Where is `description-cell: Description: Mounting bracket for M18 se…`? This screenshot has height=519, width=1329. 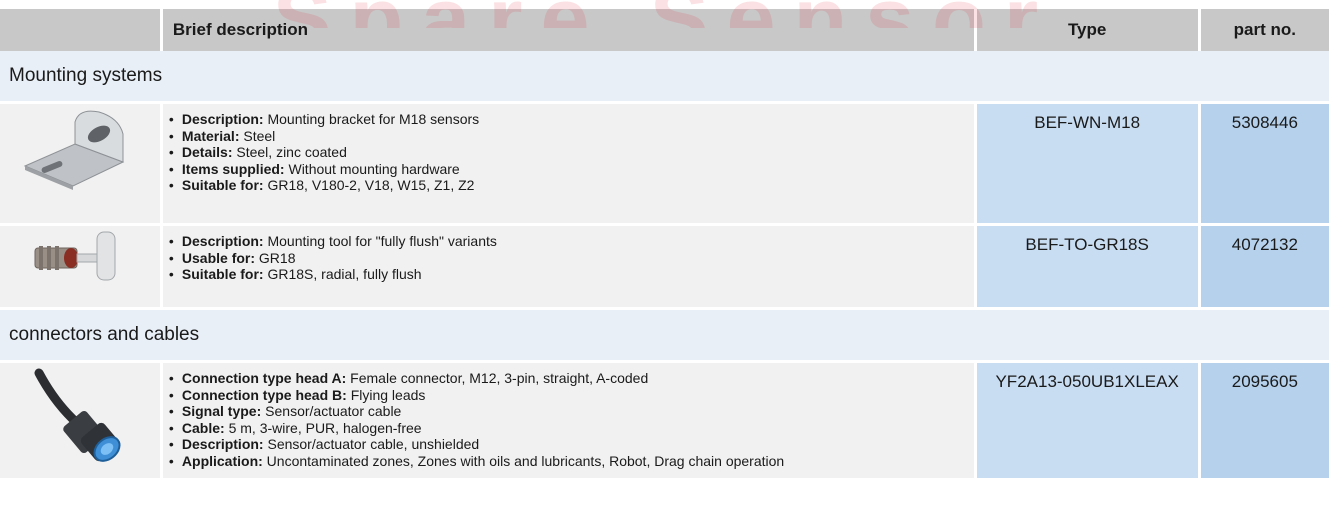 description-cell: Description: Mounting bracket for M18 se… is located at coordinates (568, 165).